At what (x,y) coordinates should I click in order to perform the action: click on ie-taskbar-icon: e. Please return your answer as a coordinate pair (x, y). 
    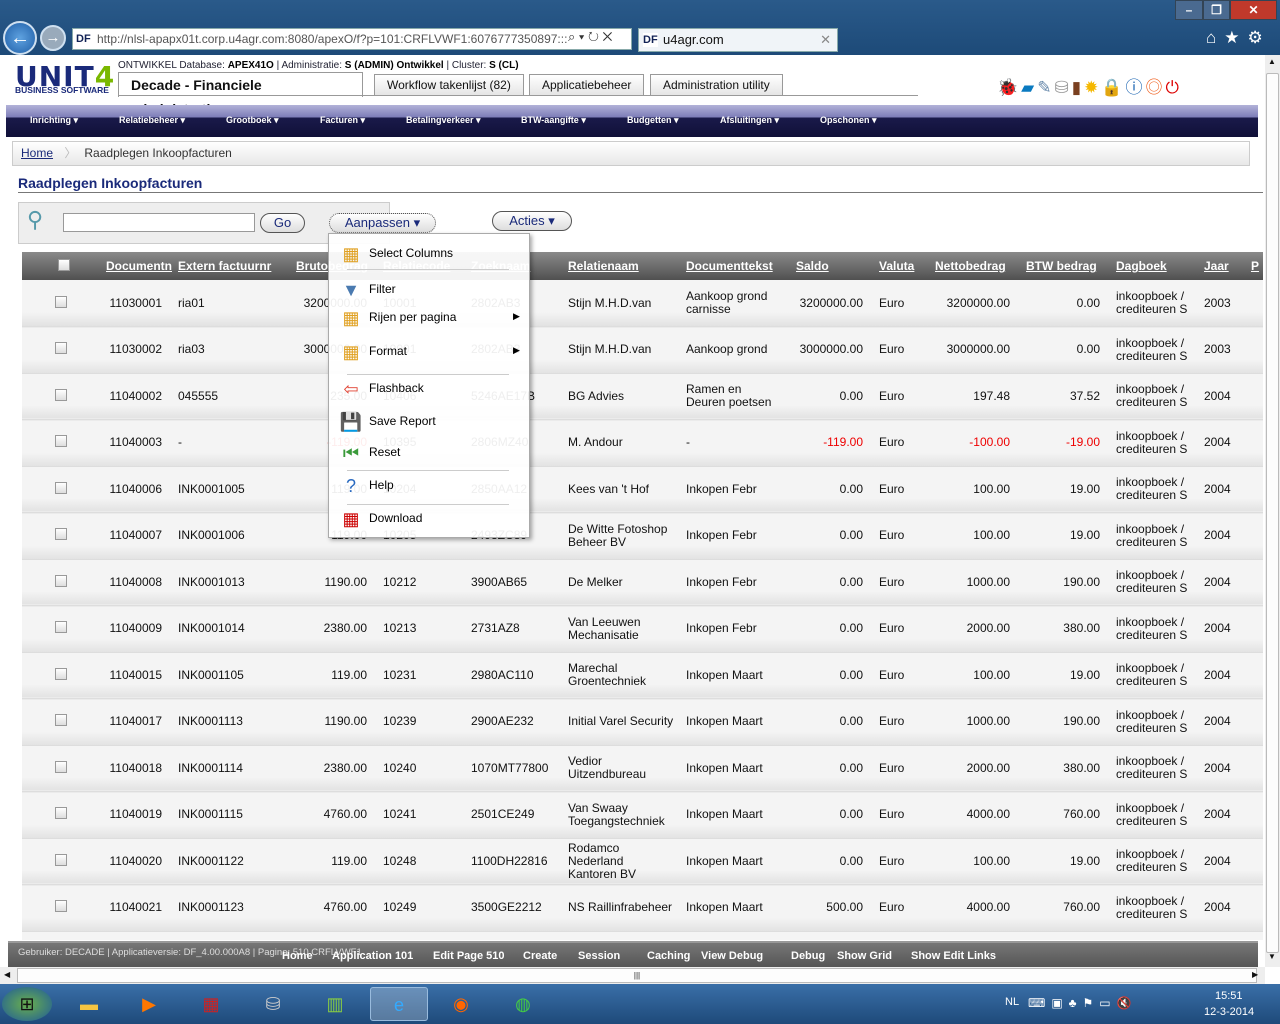
    Looking at the image, I should click on (399, 1004).